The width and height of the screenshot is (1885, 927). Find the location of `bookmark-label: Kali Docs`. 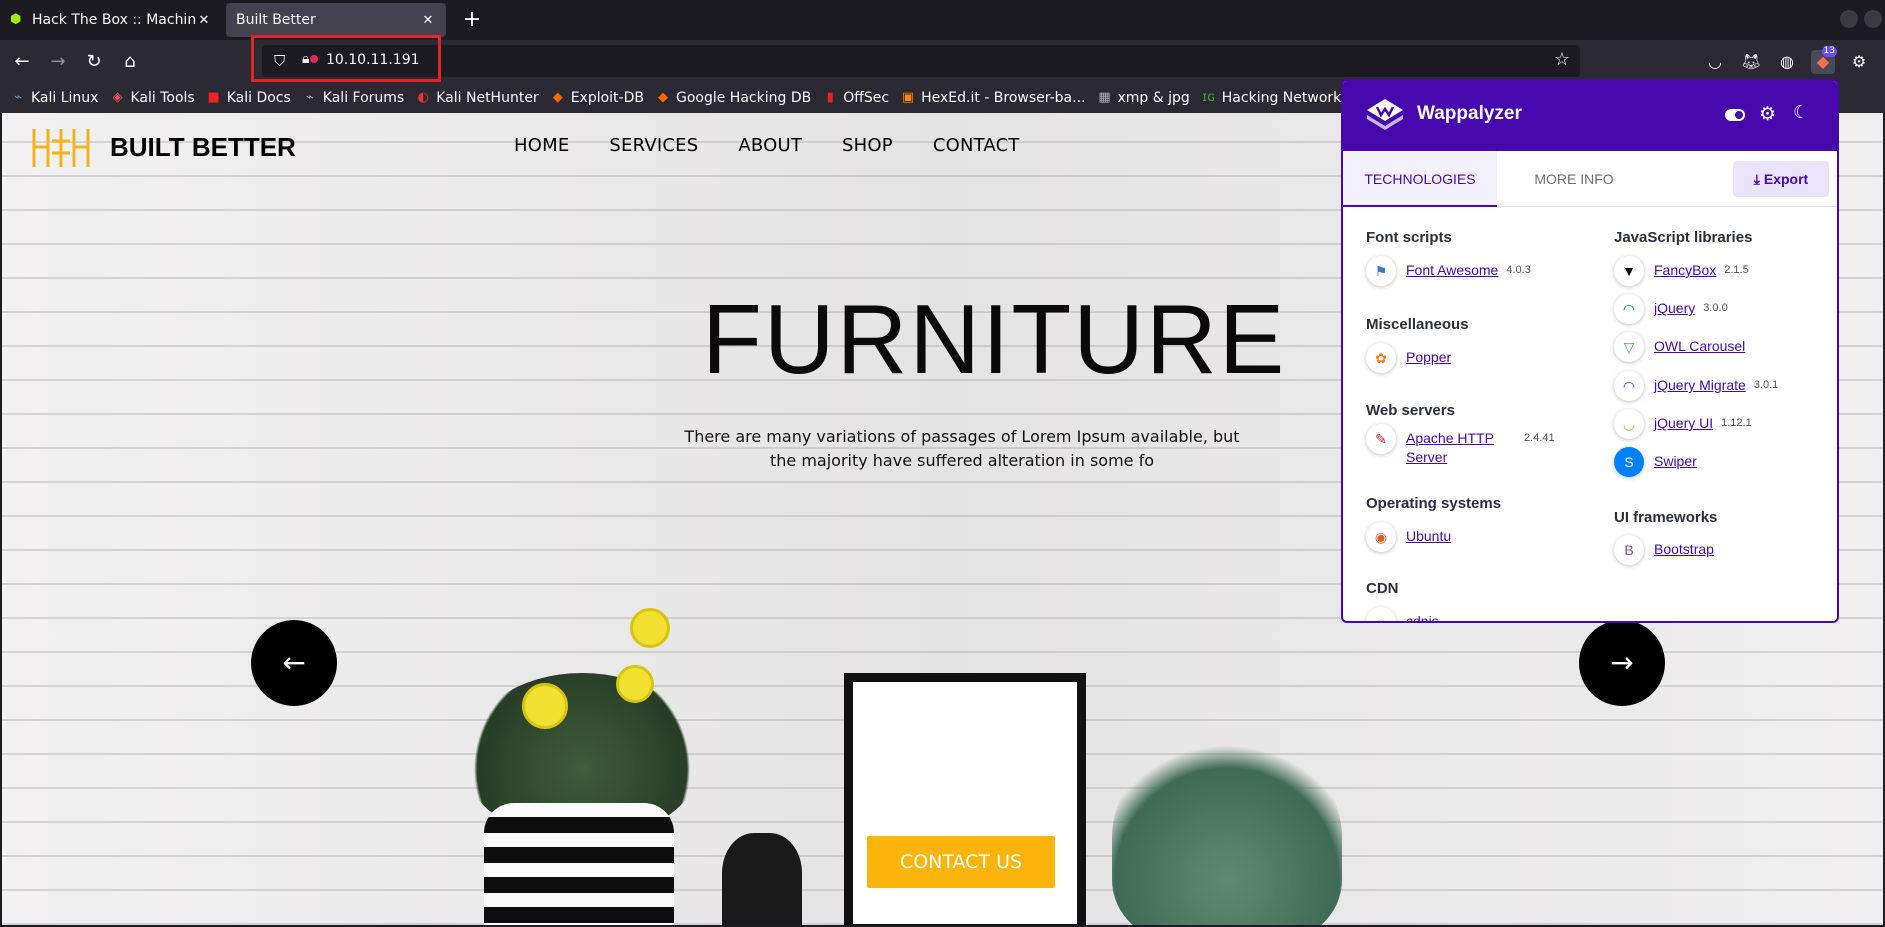

bookmark-label: Kali Docs is located at coordinates (258, 98).